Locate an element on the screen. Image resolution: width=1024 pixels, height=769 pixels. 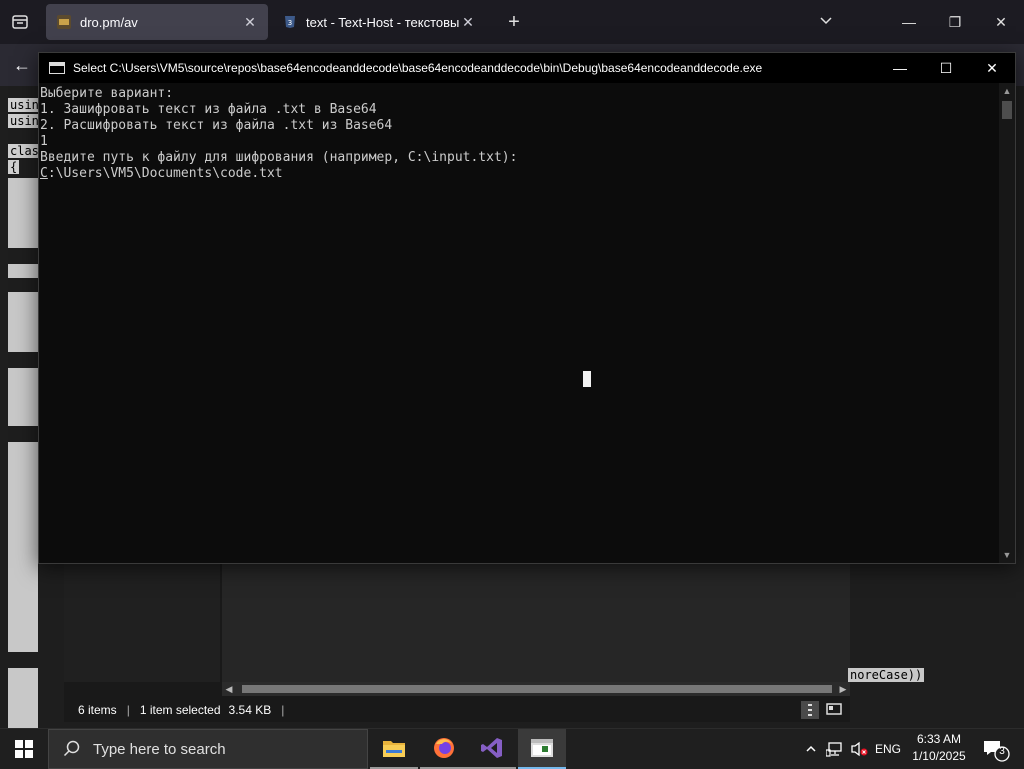
language-indicator: ENG is located at coordinates (888, 749).